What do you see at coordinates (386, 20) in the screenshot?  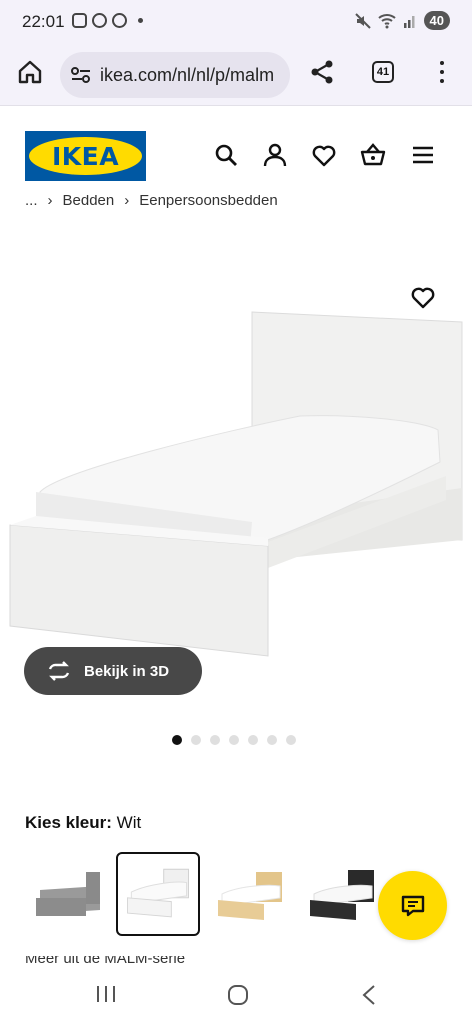 I see `wifi-icon` at bounding box center [386, 20].